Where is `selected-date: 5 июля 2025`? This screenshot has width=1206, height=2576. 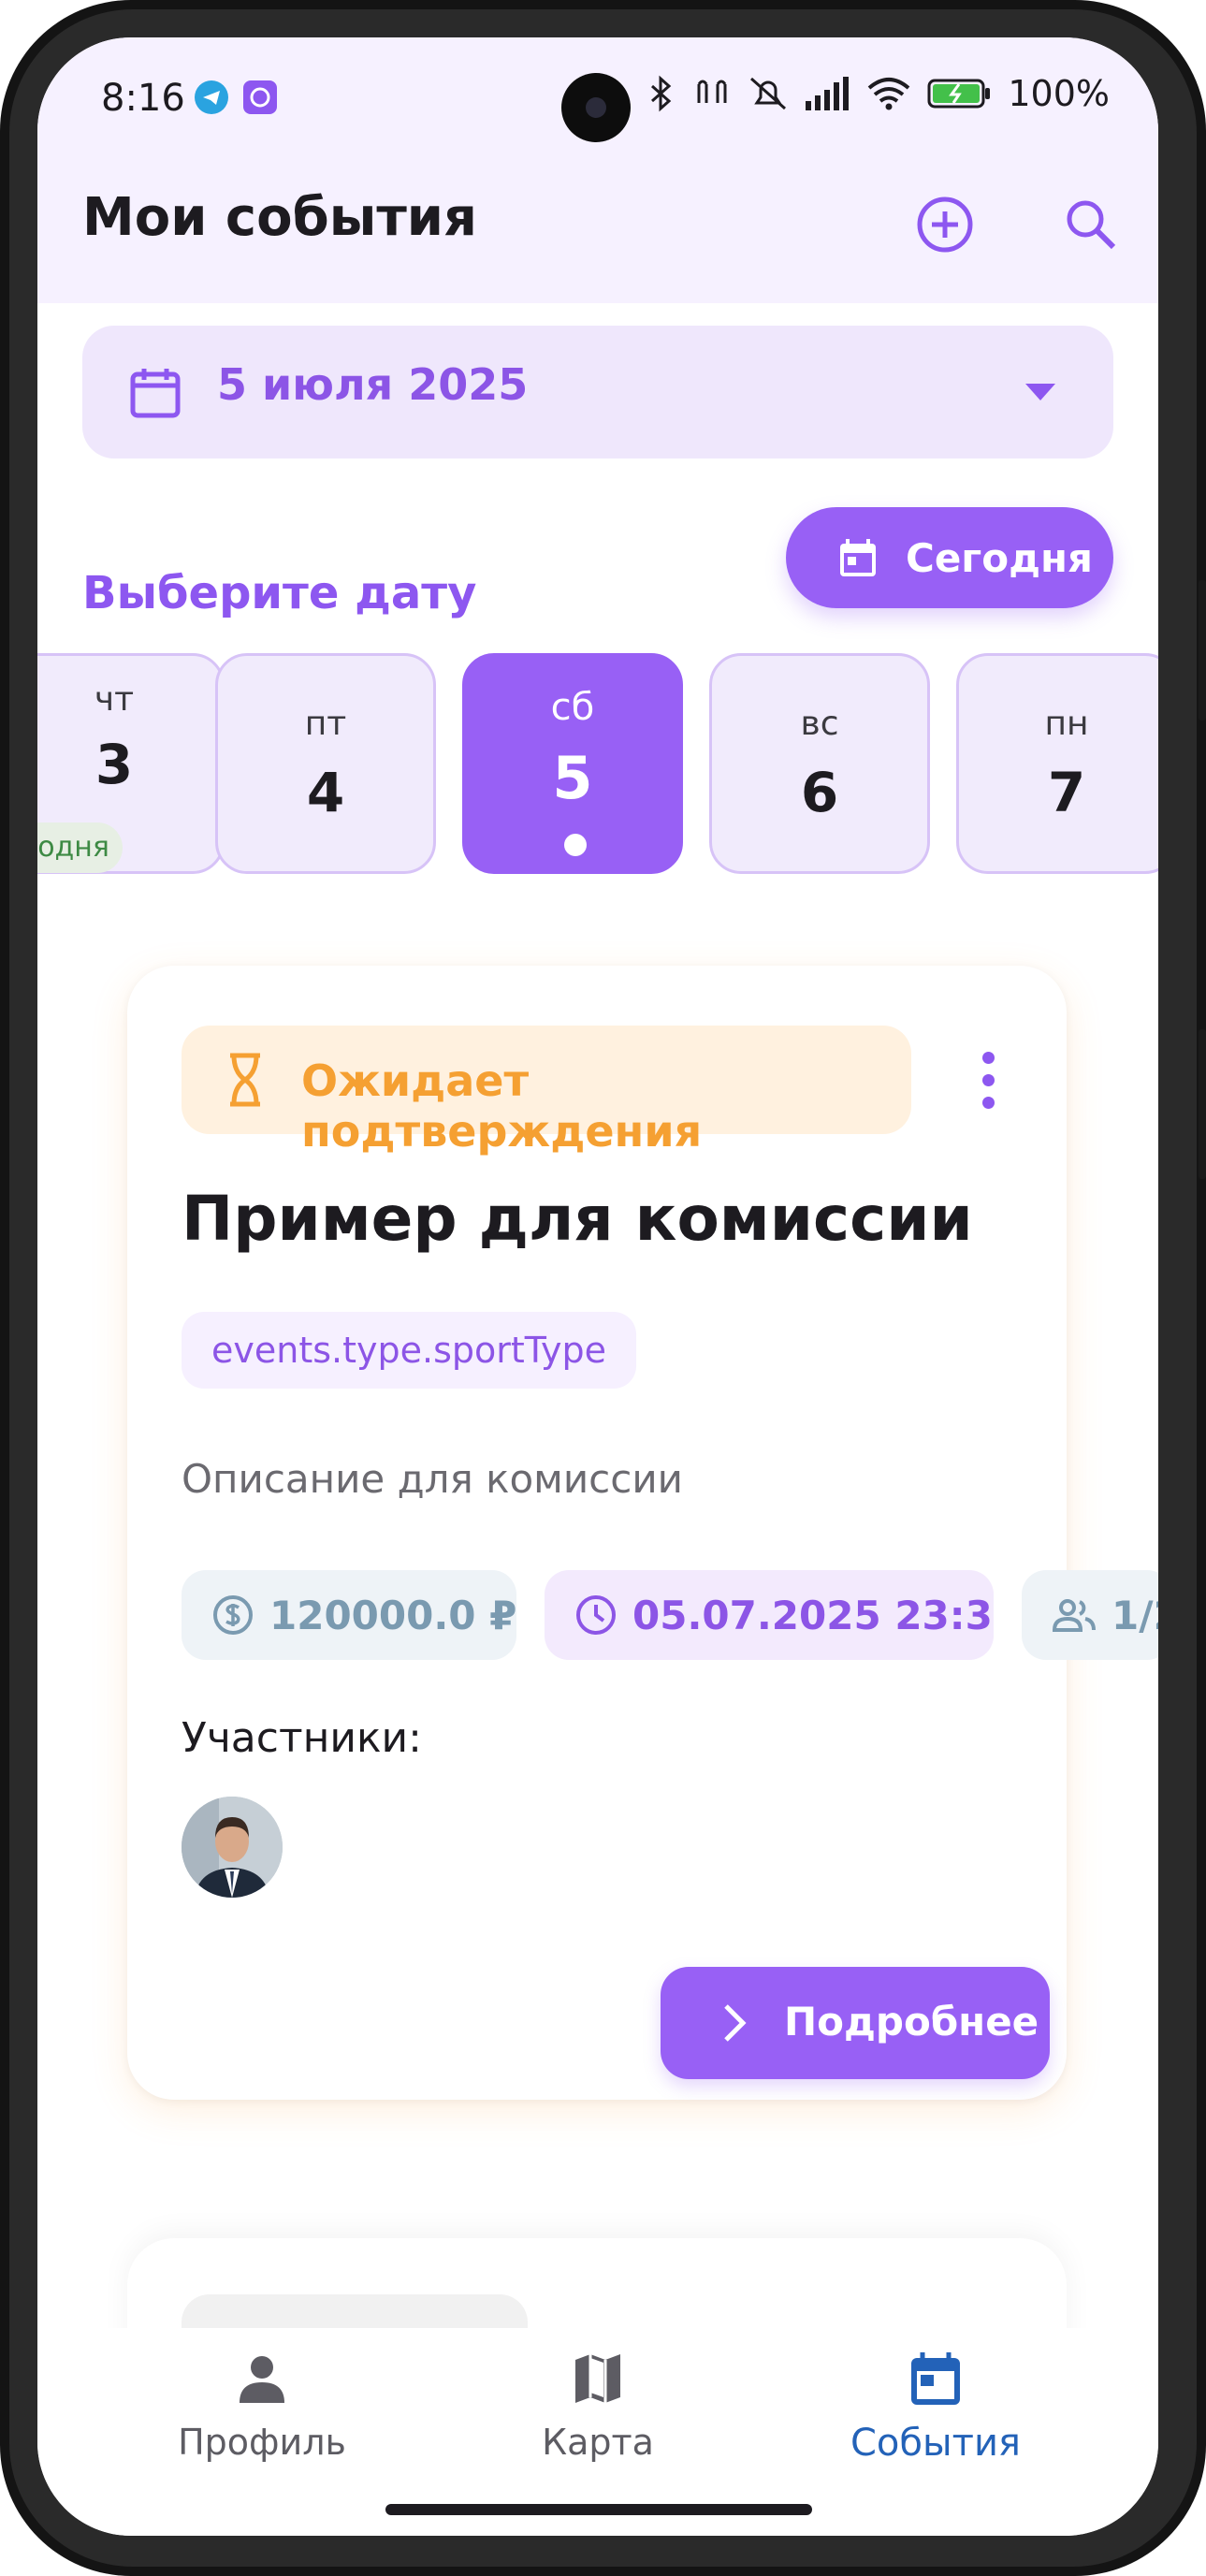
selected-date: 5 июля 2025 is located at coordinates (373, 384).